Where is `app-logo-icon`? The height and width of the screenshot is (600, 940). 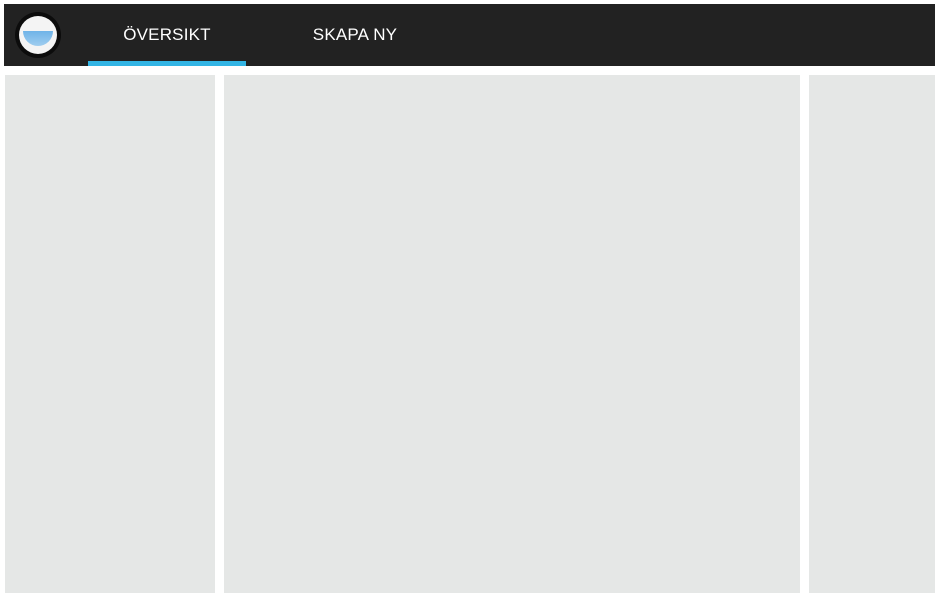
app-logo-icon is located at coordinates (38, 35).